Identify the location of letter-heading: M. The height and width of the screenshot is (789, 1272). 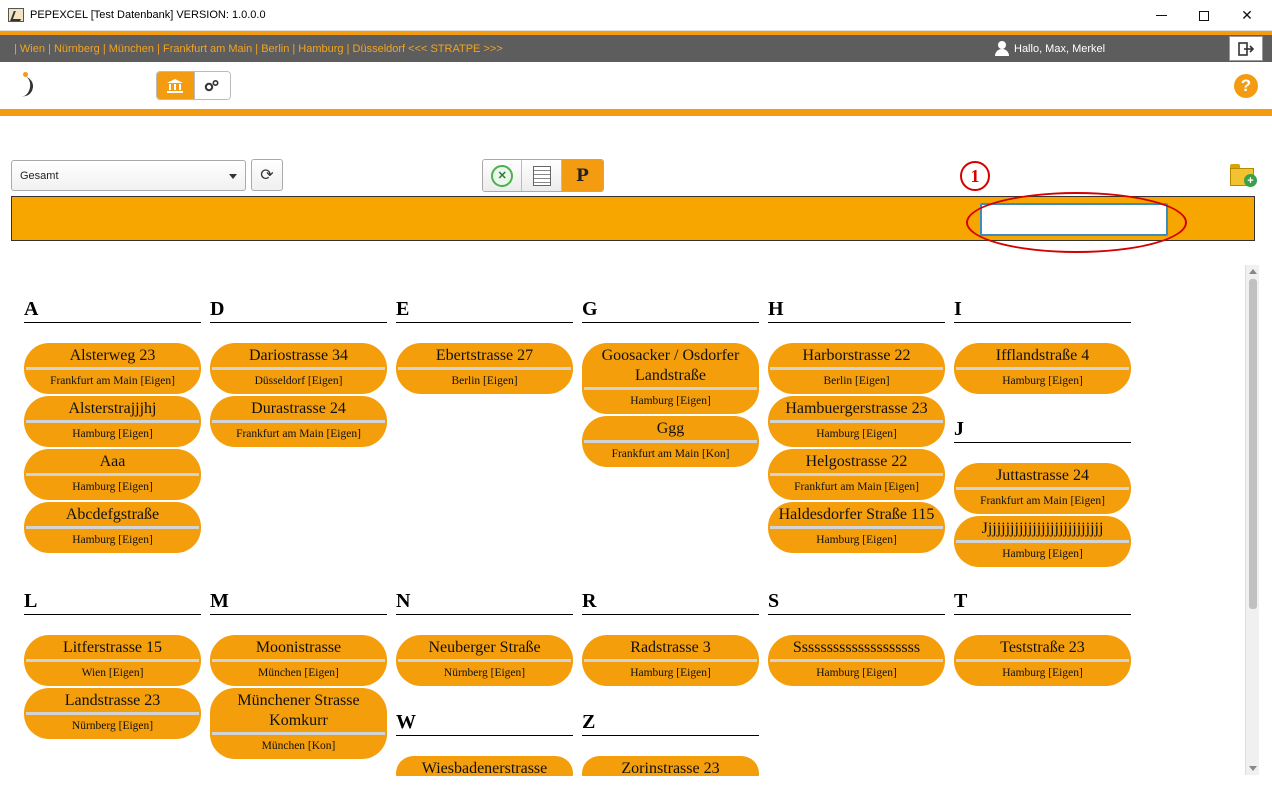
(298, 601).